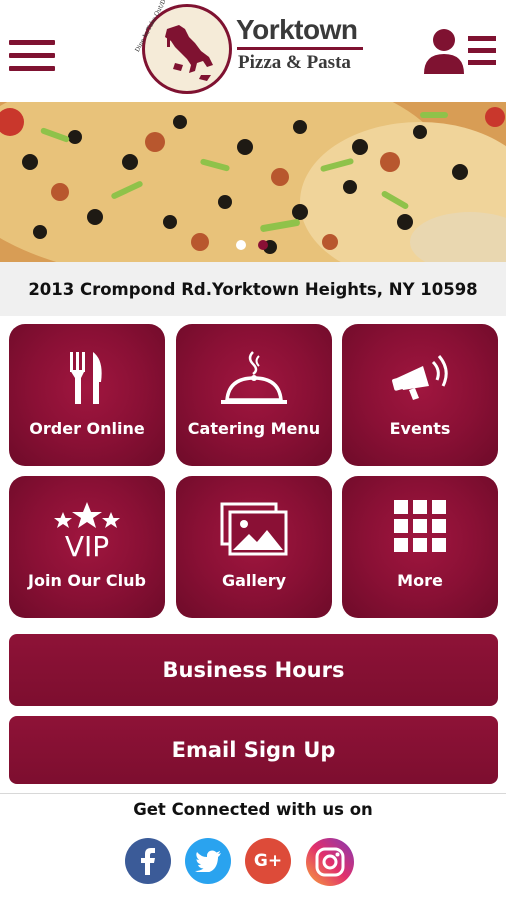  I want to click on footer-divider, so click(253, 793).